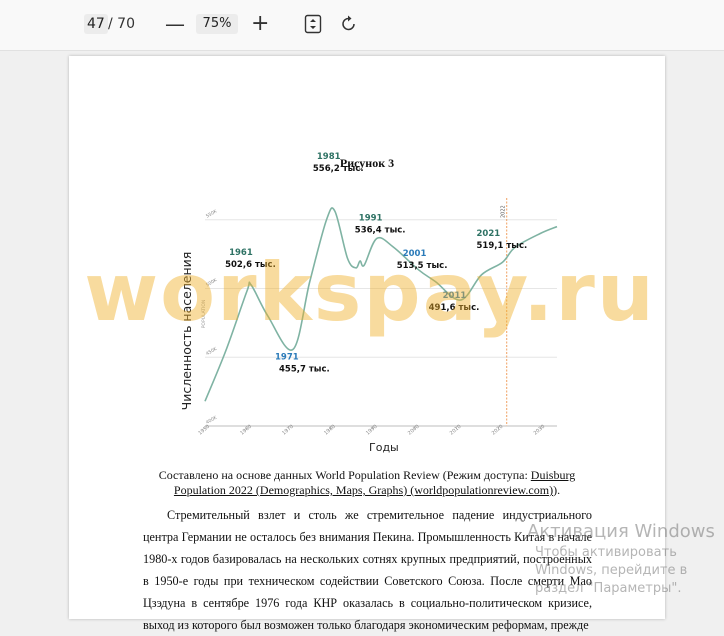 Image resolution: width=724 pixels, height=636 pixels. I want to click on zoom-level-field: 75%, so click(217, 24).